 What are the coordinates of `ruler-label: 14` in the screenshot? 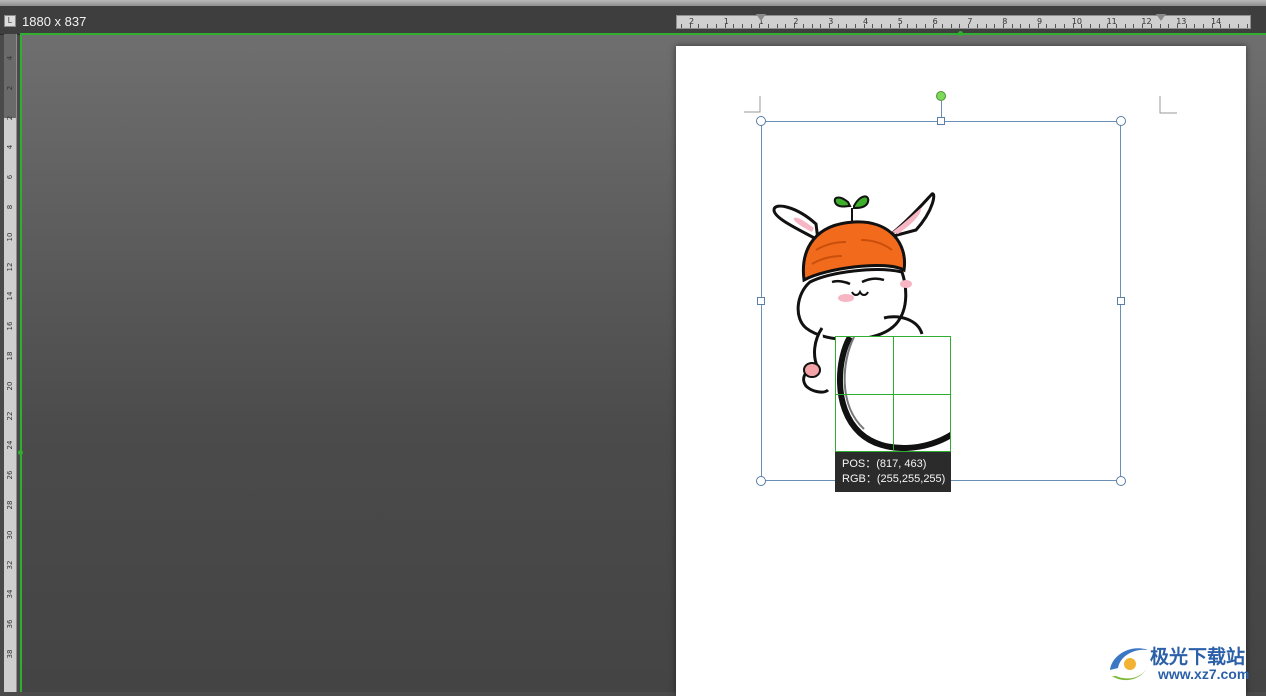 It's located at (10, 296).